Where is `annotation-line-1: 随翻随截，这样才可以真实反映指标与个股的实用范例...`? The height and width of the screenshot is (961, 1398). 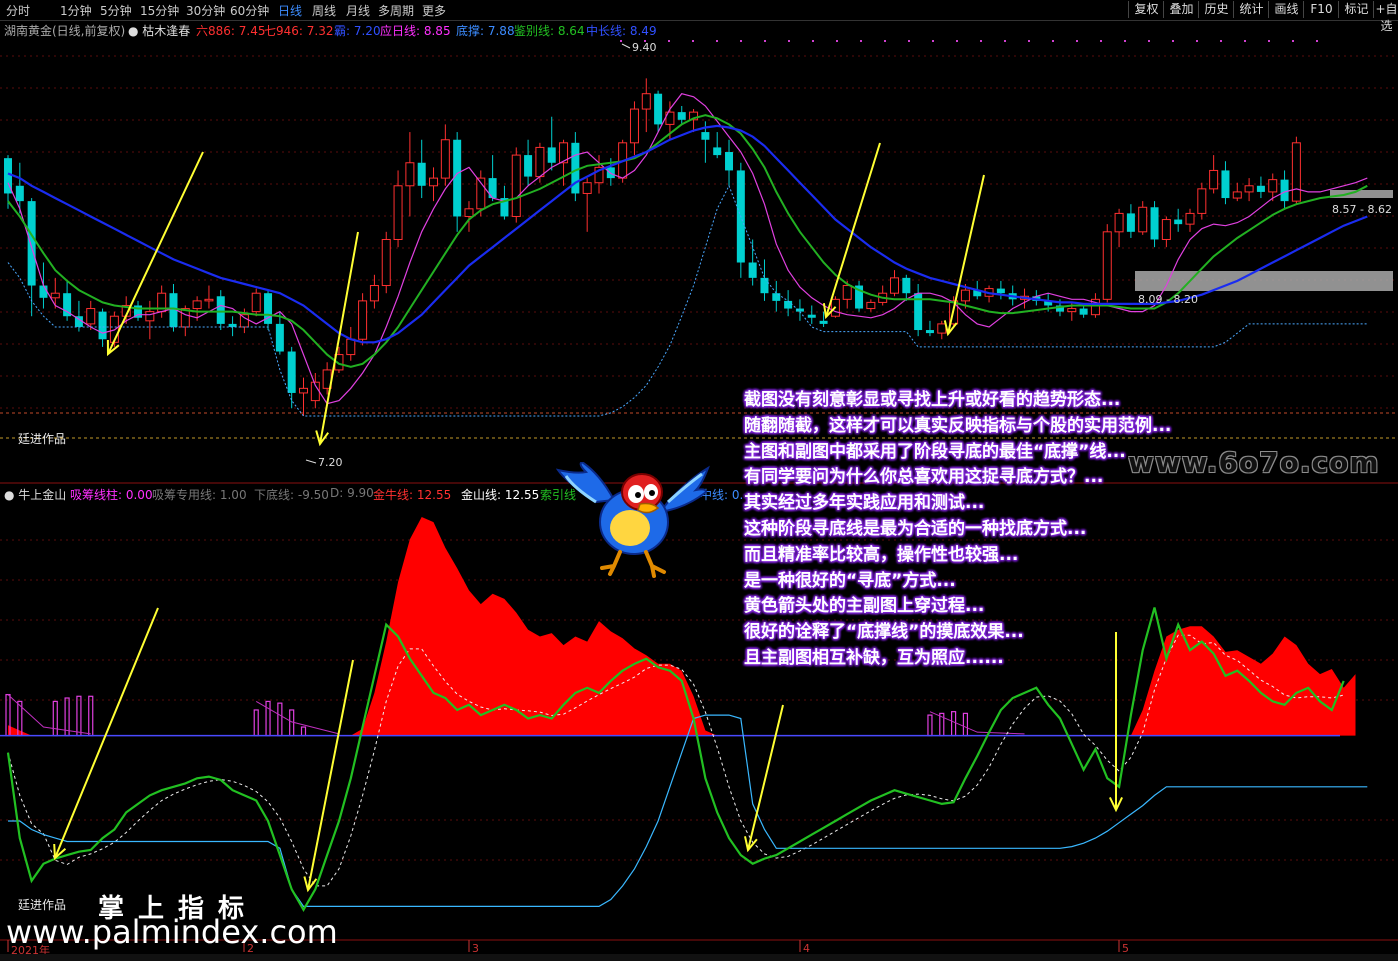 annotation-line-1: 随翻随截，这样才可以真实反映指标与个股的实用范例... is located at coordinates (958, 425).